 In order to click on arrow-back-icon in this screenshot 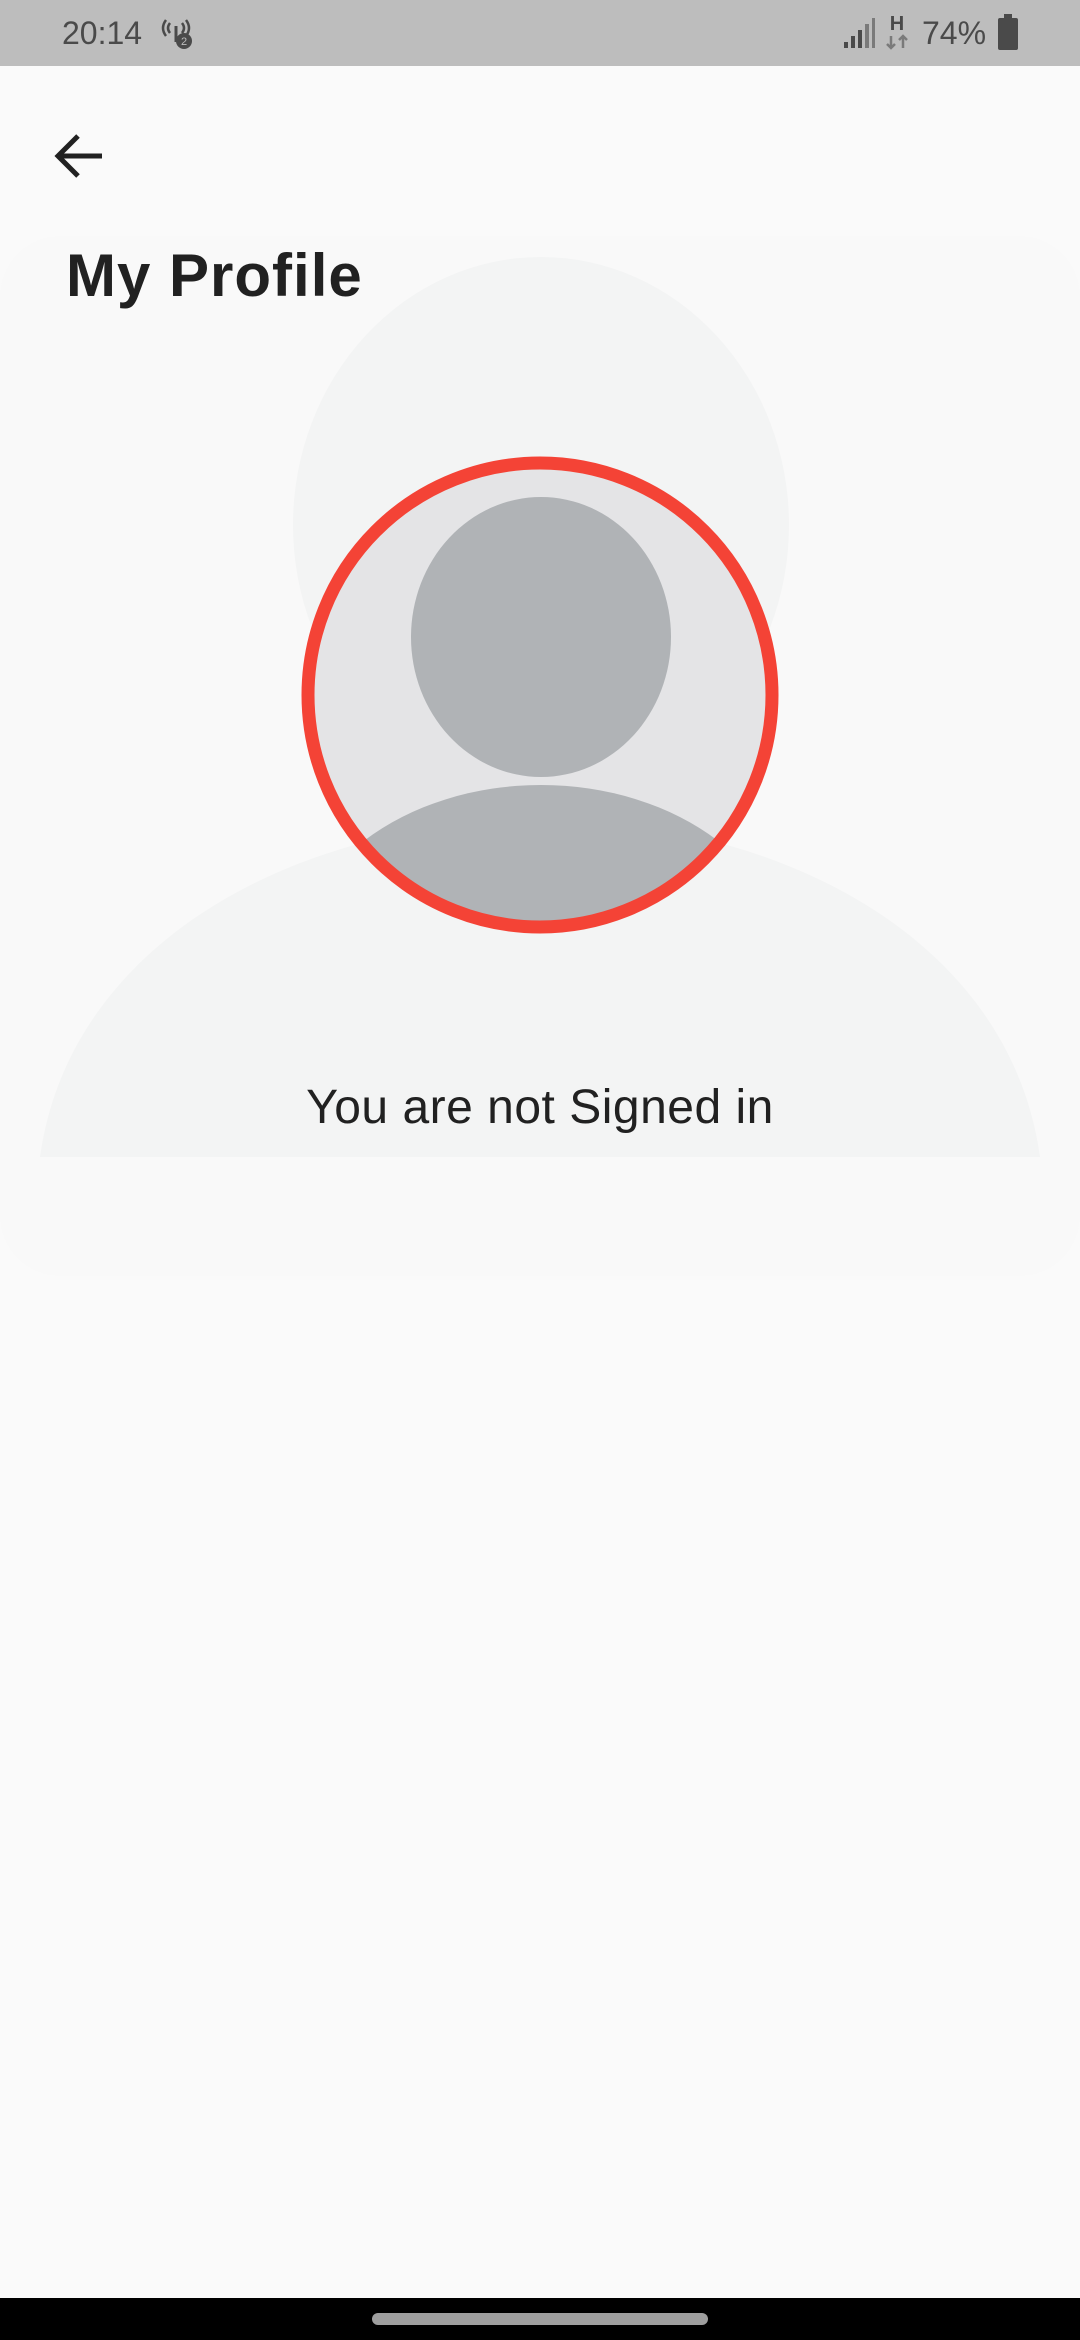, I will do `click(78, 156)`.